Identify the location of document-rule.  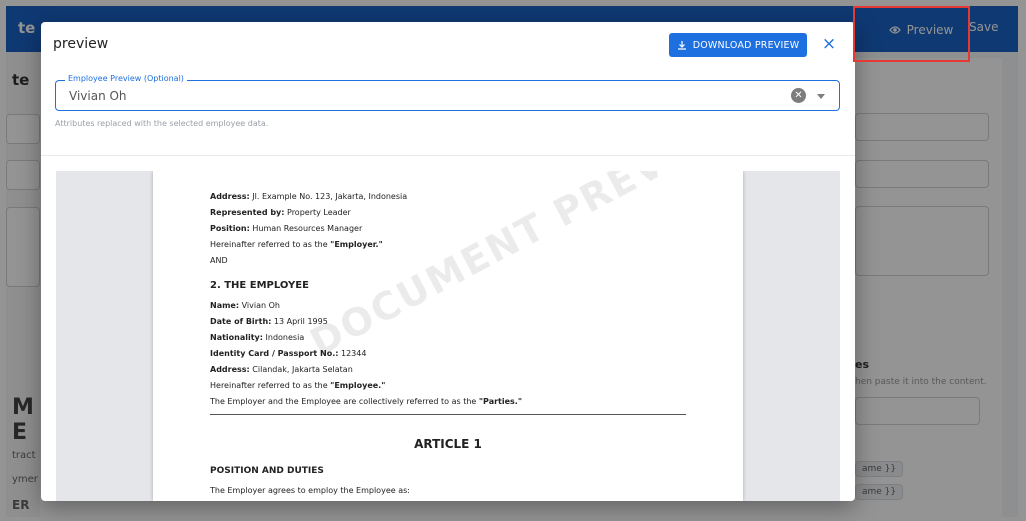
(448, 414).